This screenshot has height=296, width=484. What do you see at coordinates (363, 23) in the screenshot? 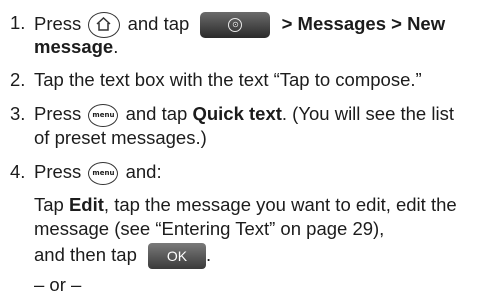
I see `step-1-path: > Messages > New` at bounding box center [363, 23].